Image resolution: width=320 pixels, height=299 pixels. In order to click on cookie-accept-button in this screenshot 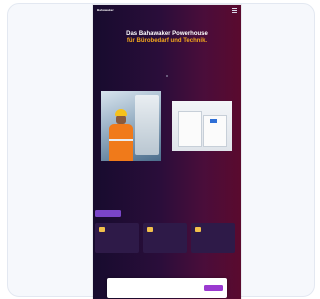, I will do `click(213, 288)`.